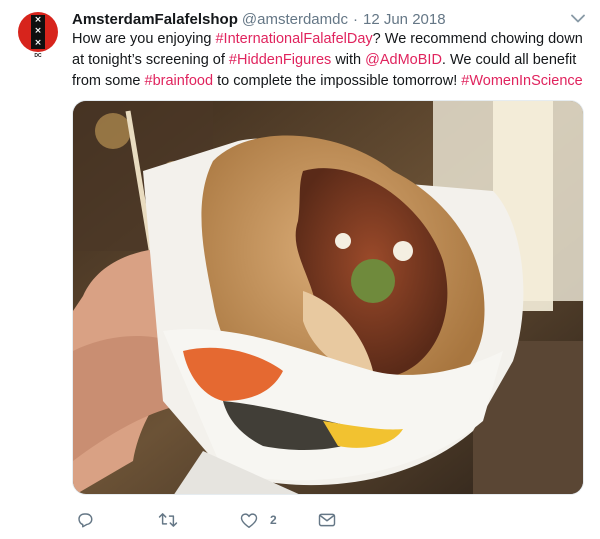 The image size is (600, 539). What do you see at coordinates (155, 19) in the screenshot?
I see `display-name: AmsterdamFalafelshop` at bounding box center [155, 19].